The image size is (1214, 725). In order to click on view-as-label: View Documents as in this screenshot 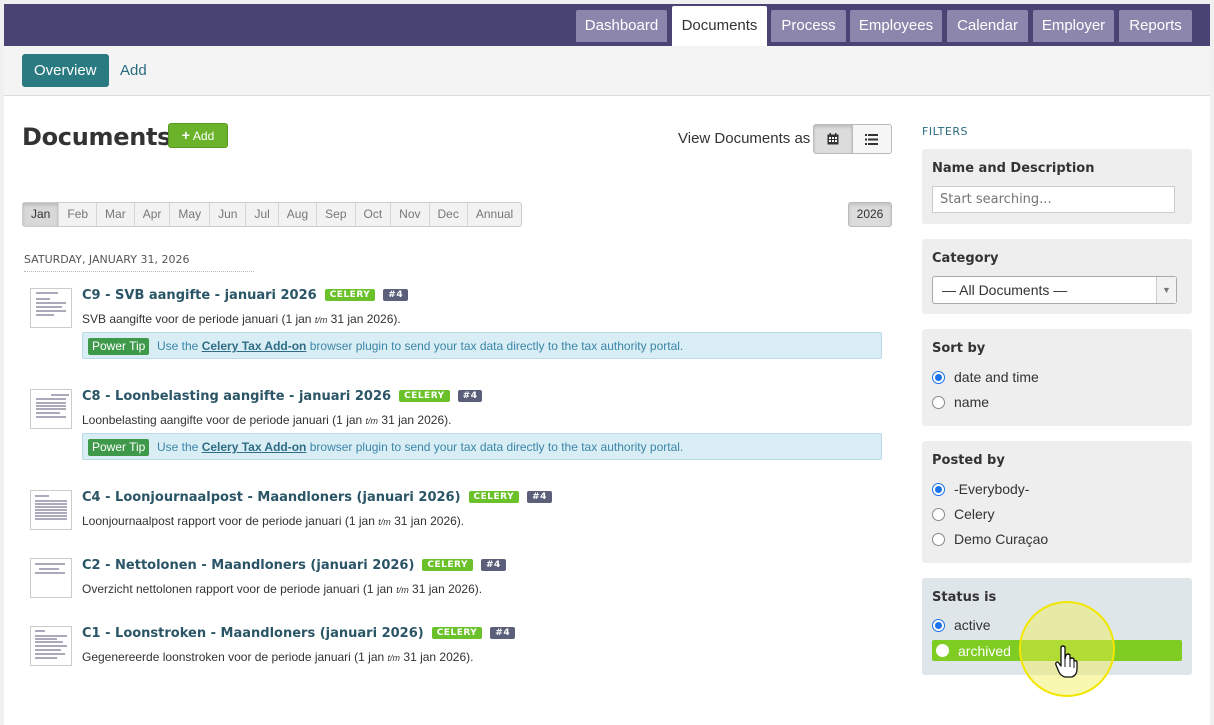, I will do `click(744, 138)`.